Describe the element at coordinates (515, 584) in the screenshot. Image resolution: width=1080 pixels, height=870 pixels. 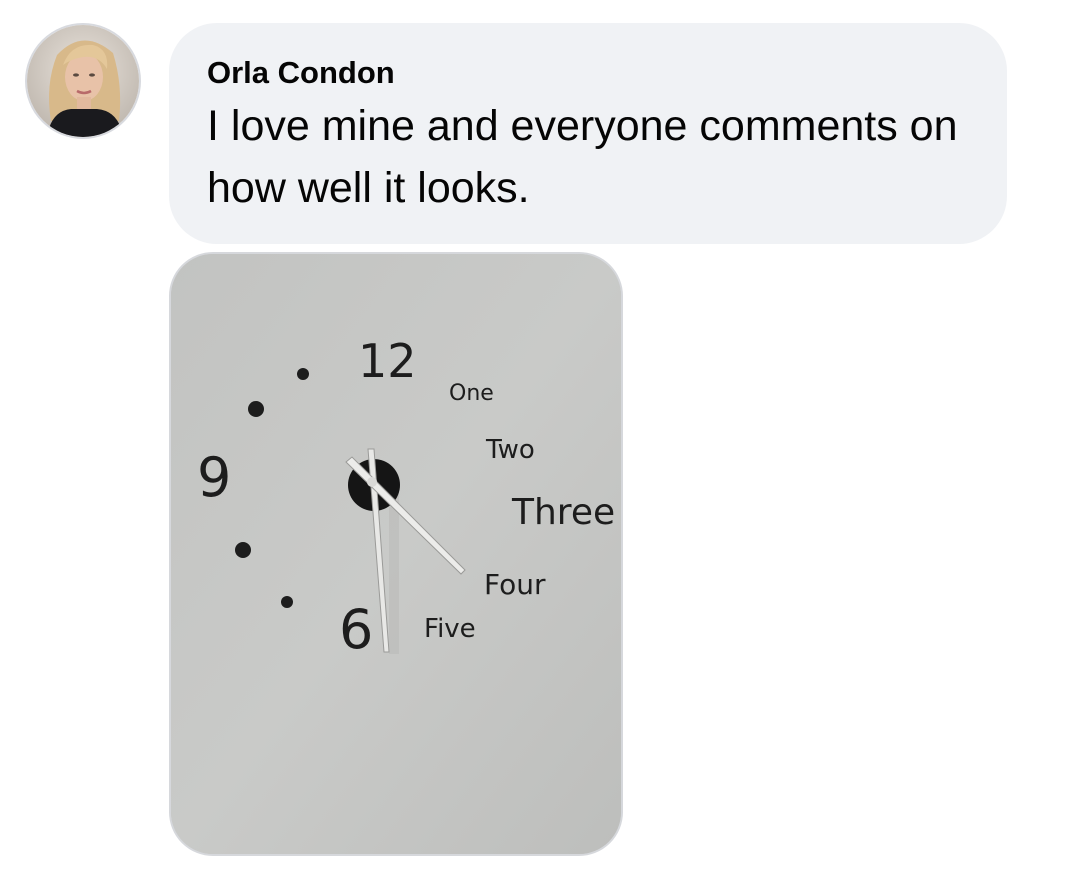
I see `clock-numeral-four: Four` at that location.